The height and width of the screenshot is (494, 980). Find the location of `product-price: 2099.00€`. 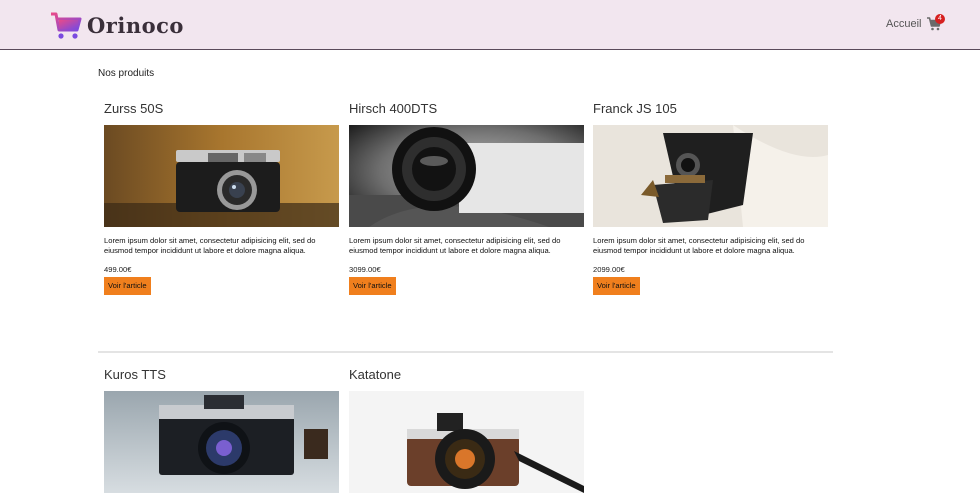

product-price: 2099.00€ is located at coordinates (609, 269).